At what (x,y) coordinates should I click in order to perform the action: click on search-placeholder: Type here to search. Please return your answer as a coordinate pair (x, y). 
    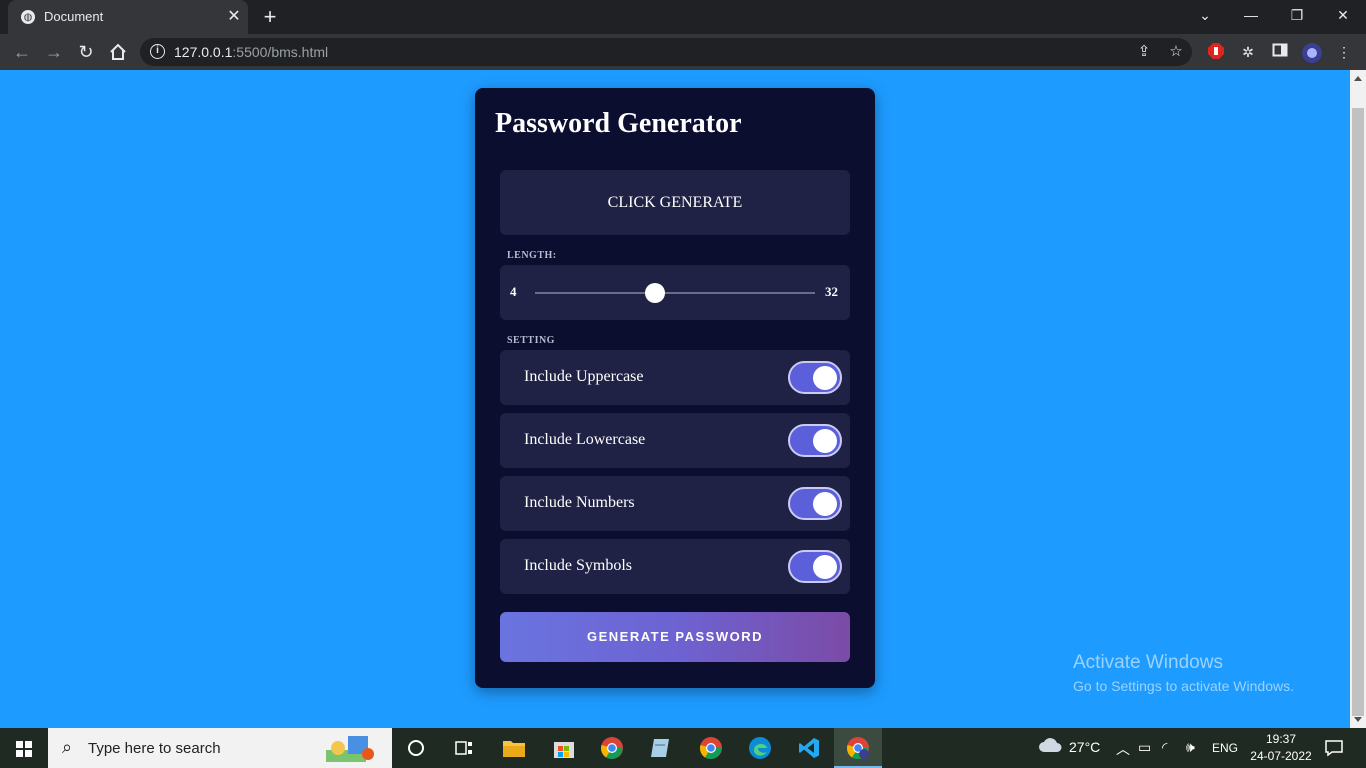
    Looking at the image, I should click on (154, 748).